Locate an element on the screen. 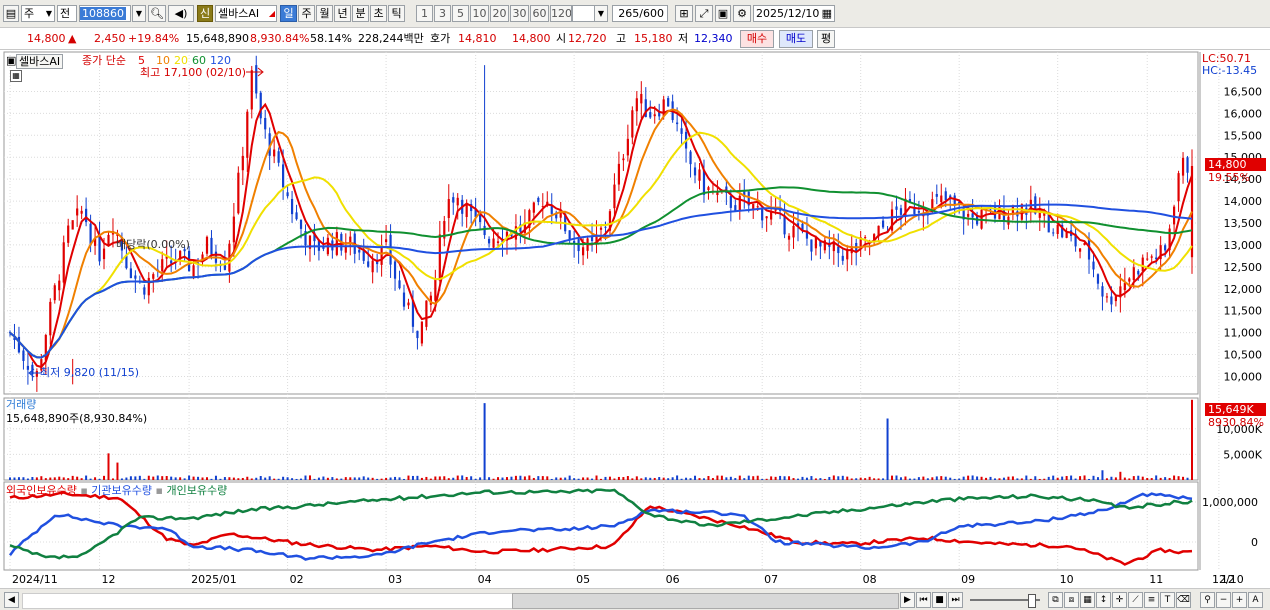 The width and height of the screenshot is (1270, 610). code-dropdown-button: ▼ is located at coordinates (139, 13).